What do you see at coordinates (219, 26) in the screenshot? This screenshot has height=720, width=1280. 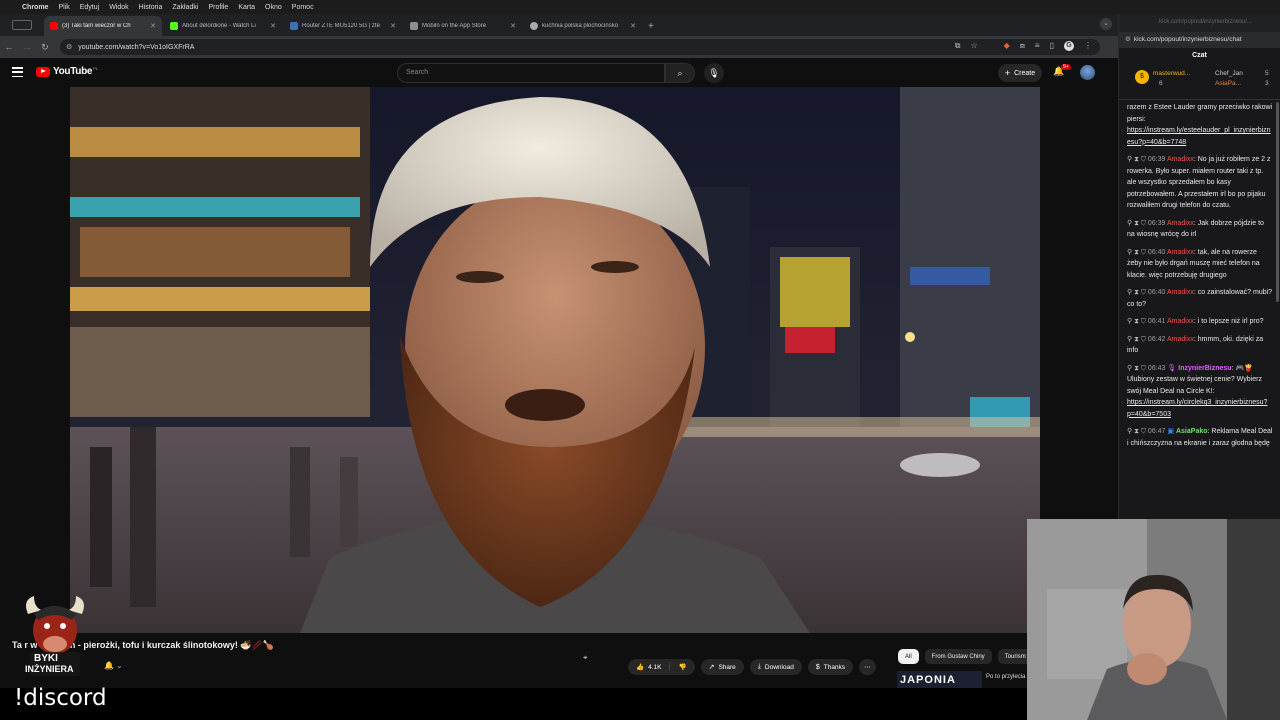 I see `tab-title: About delordione - Watch Li` at bounding box center [219, 26].